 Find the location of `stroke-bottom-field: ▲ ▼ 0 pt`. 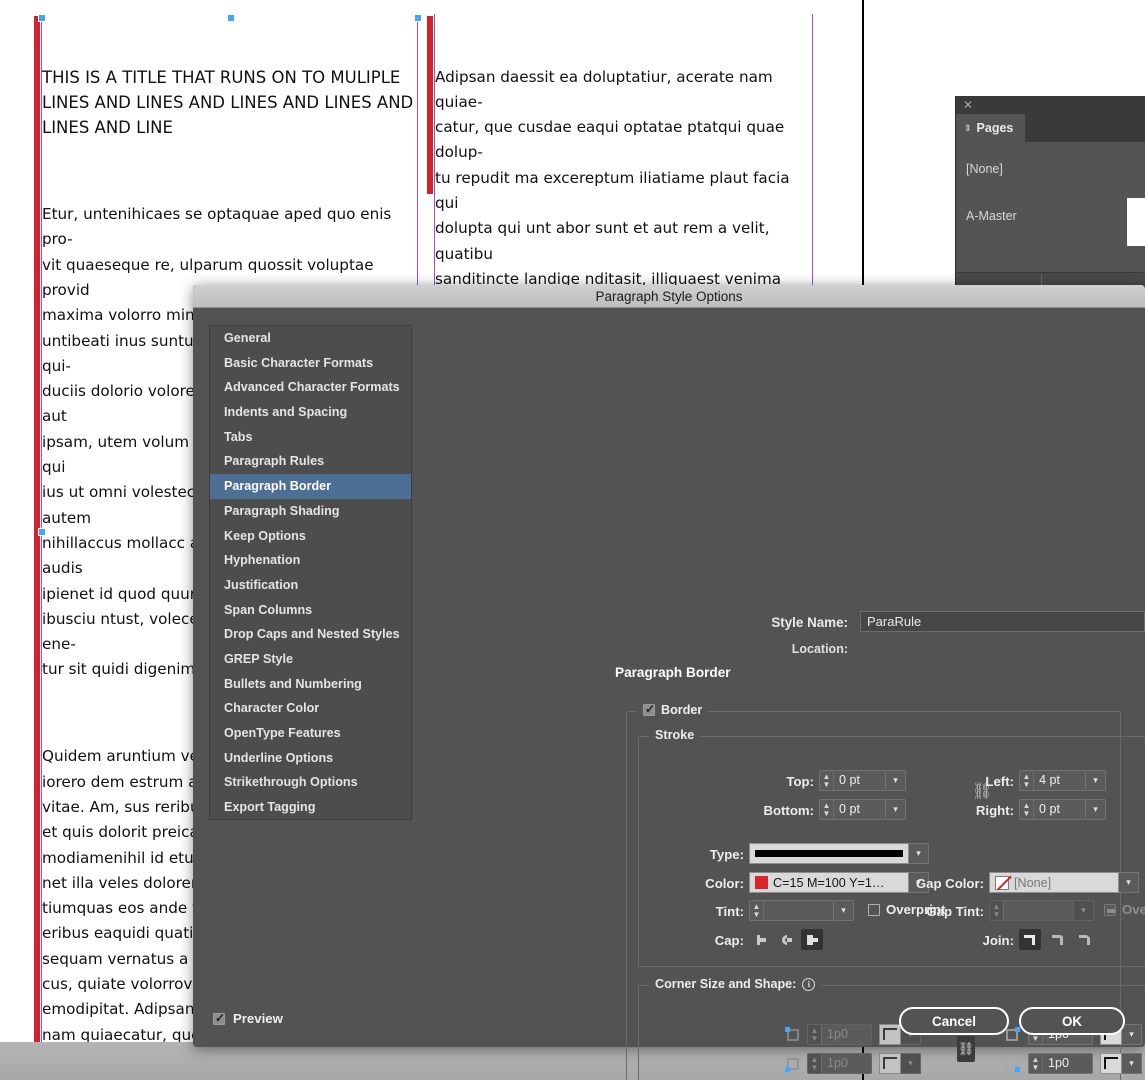

stroke-bottom-field: ▲ ▼ 0 pt is located at coordinates (852, 809).